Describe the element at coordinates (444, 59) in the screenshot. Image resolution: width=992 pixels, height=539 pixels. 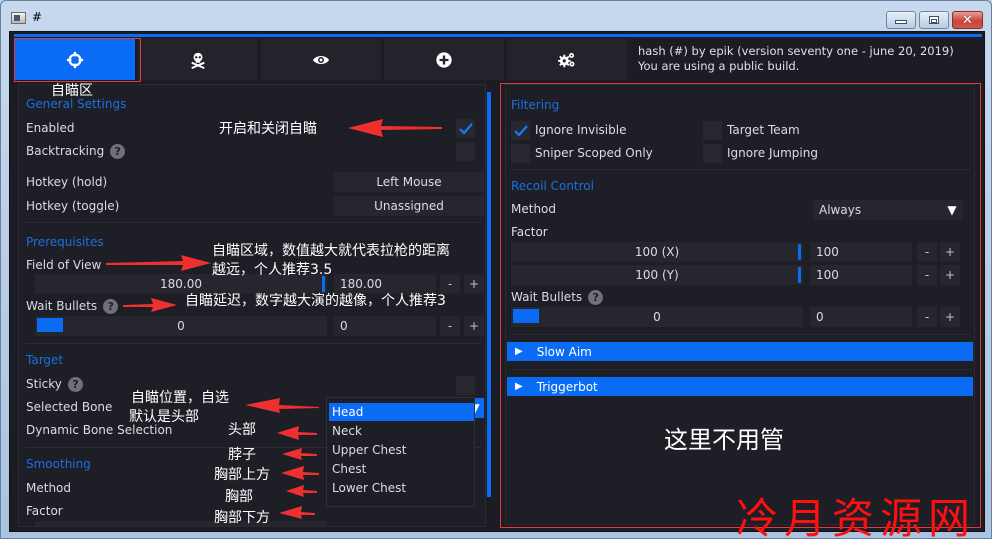
I see `tab-misc` at that location.